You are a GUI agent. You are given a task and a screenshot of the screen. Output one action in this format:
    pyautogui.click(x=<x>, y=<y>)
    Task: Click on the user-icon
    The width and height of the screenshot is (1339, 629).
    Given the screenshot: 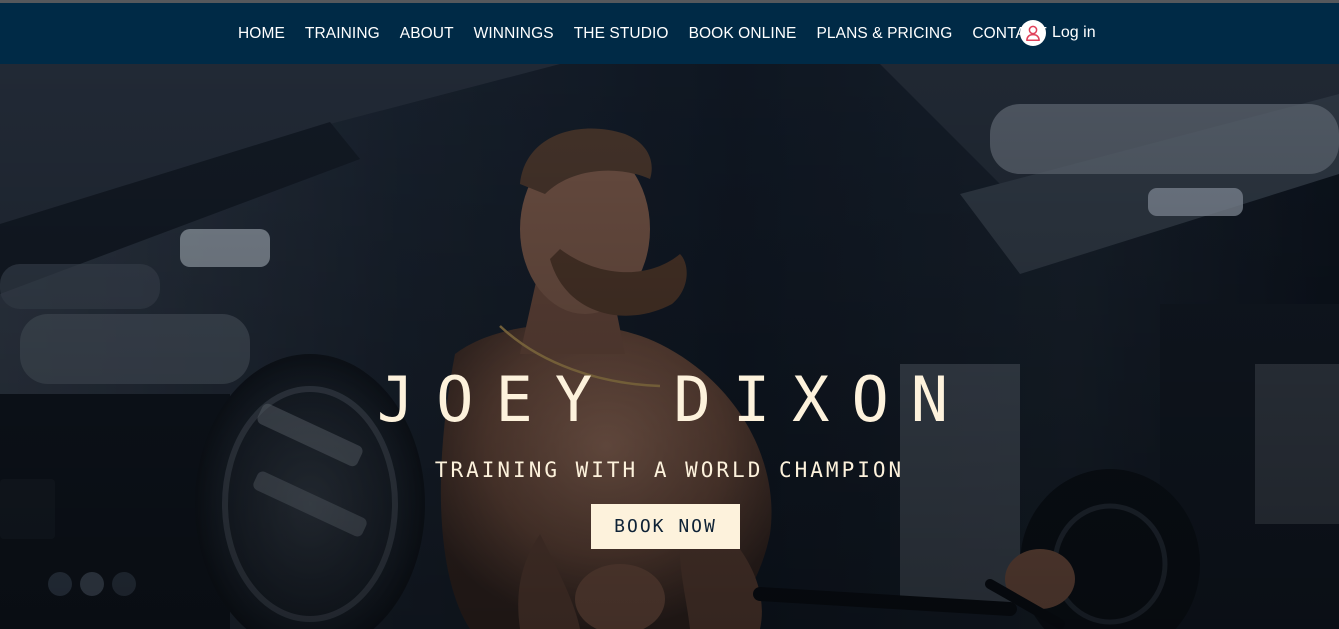 What is the action you would take?
    pyautogui.click(x=1033, y=33)
    